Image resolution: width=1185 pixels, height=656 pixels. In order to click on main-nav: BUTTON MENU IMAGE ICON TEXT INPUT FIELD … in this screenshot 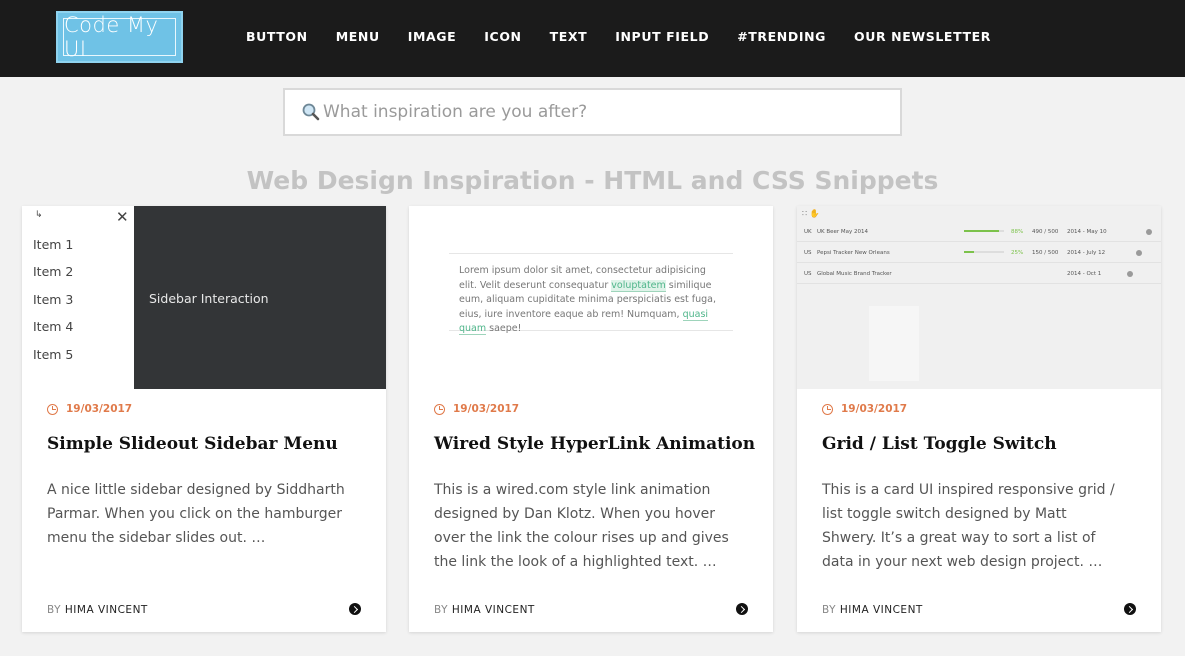, I will do `click(632, 36)`.